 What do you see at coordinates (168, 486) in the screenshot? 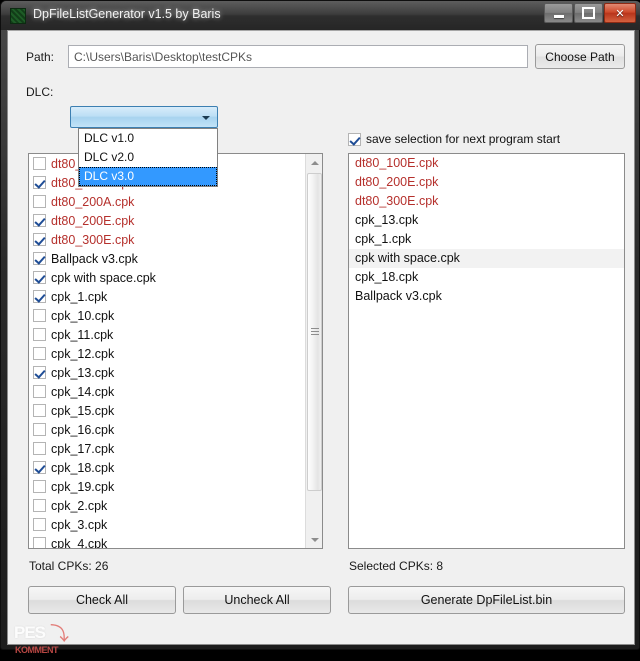
I see `cpk-list-item: cpk_19.cpk` at bounding box center [168, 486].